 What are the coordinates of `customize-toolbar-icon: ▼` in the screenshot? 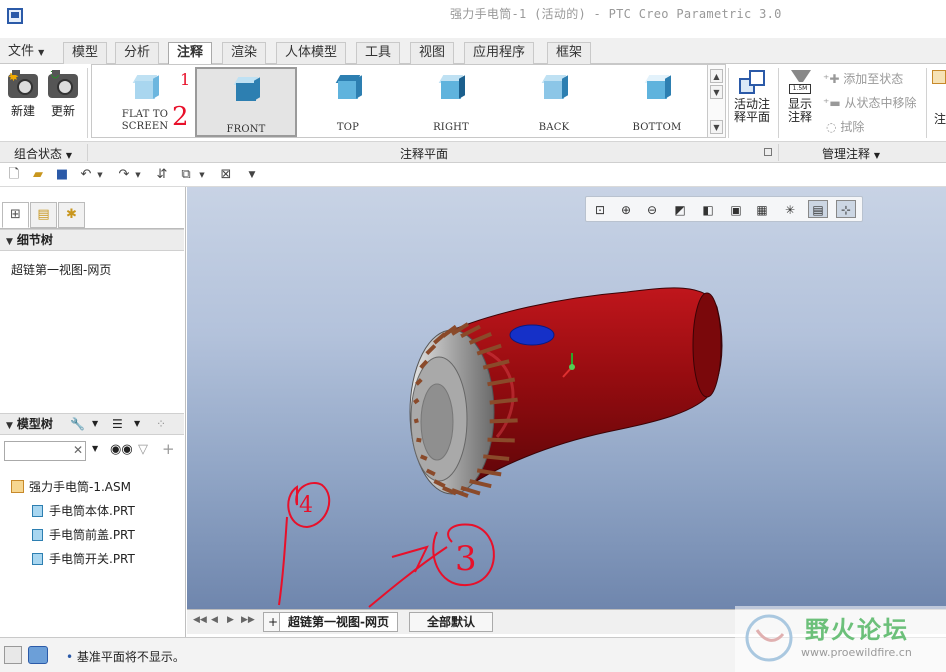 It's located at (252, 175).